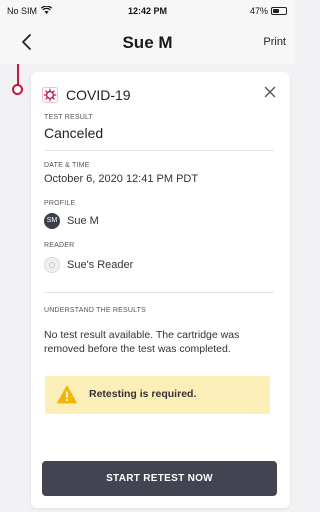 The image size is (320, 512). What do you see at coordinates (161, 95) in the screenshot?
I see `card-header: COVID-19` at bounding box center [161, 95].